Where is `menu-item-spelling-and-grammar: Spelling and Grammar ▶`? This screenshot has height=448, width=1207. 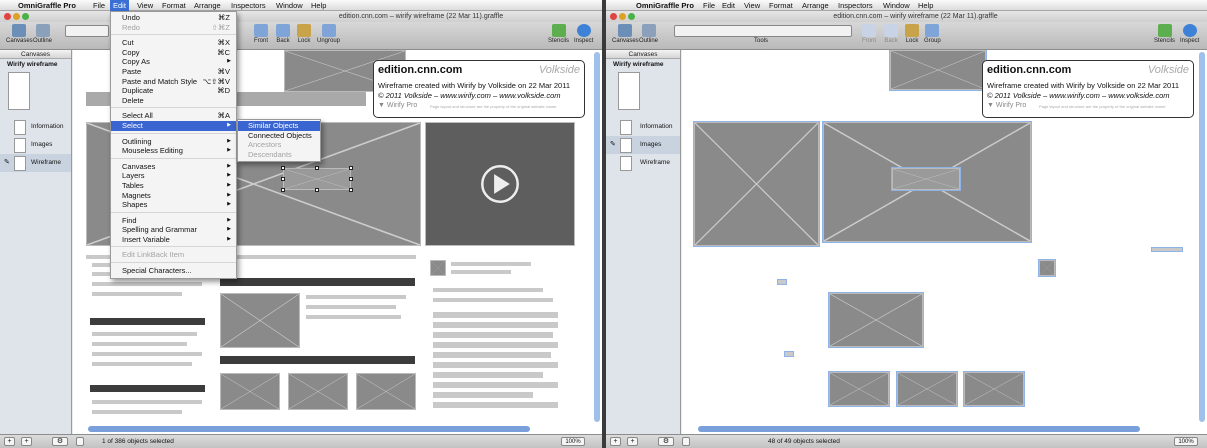
menu-item-spelling-and-grammar: Spelling and Grammar ▶ is located at coordinates (173, 230).